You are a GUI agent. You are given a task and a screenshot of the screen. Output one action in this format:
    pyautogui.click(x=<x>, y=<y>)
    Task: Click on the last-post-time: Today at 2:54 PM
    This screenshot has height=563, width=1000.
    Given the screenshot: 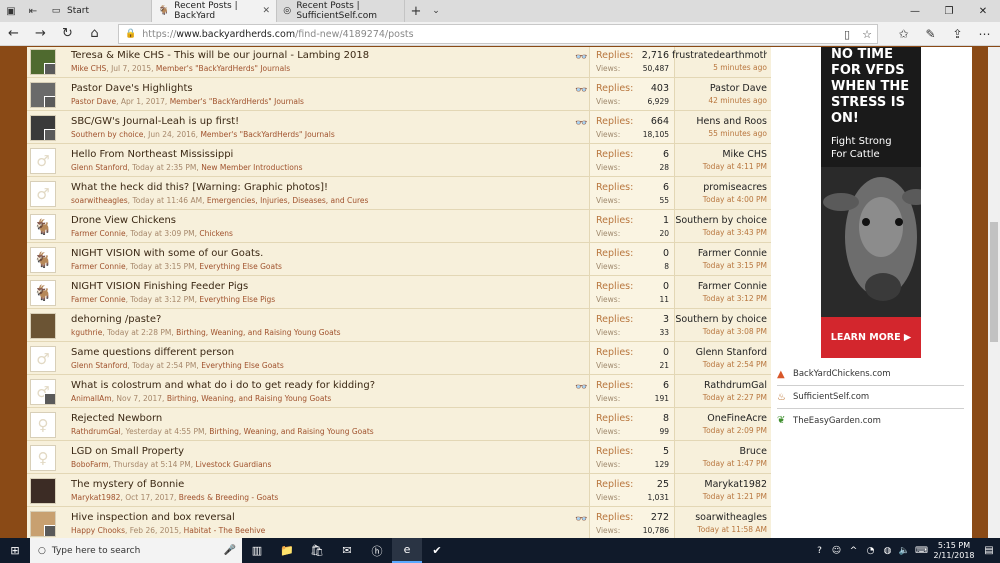 What is the action you would take?
    pyautogui.click(x=719, y=364)
    